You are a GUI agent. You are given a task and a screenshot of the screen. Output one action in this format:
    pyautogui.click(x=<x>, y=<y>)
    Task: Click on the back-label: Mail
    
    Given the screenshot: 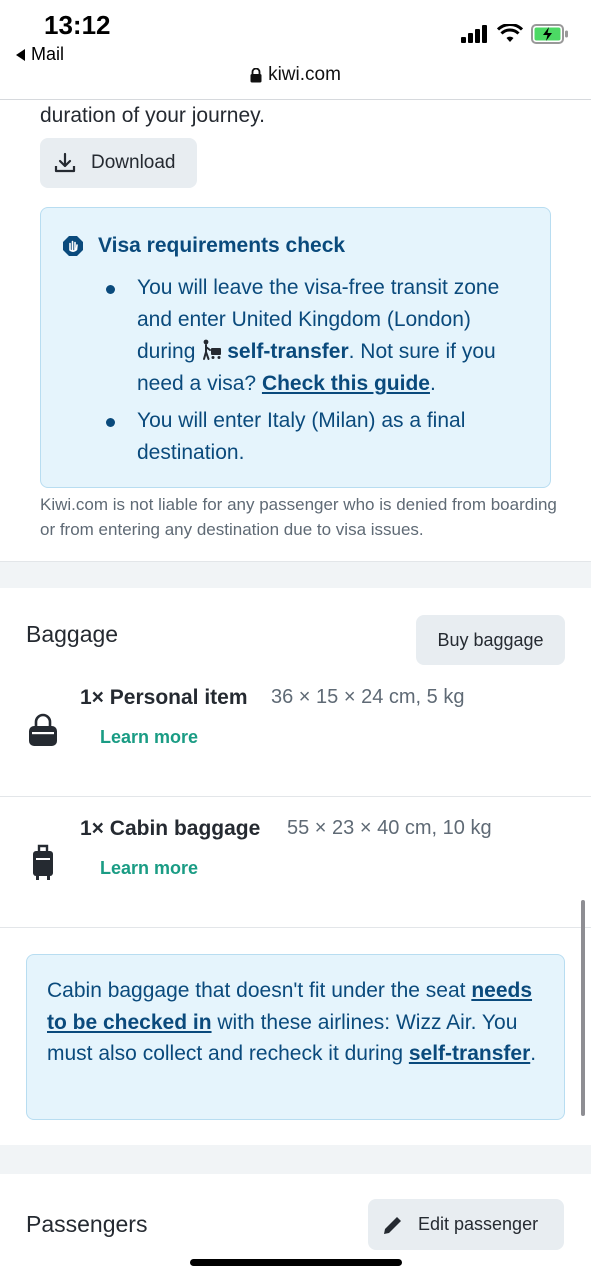 What is the action you would take?
    pyautogui.click(x=48, y=54)
    